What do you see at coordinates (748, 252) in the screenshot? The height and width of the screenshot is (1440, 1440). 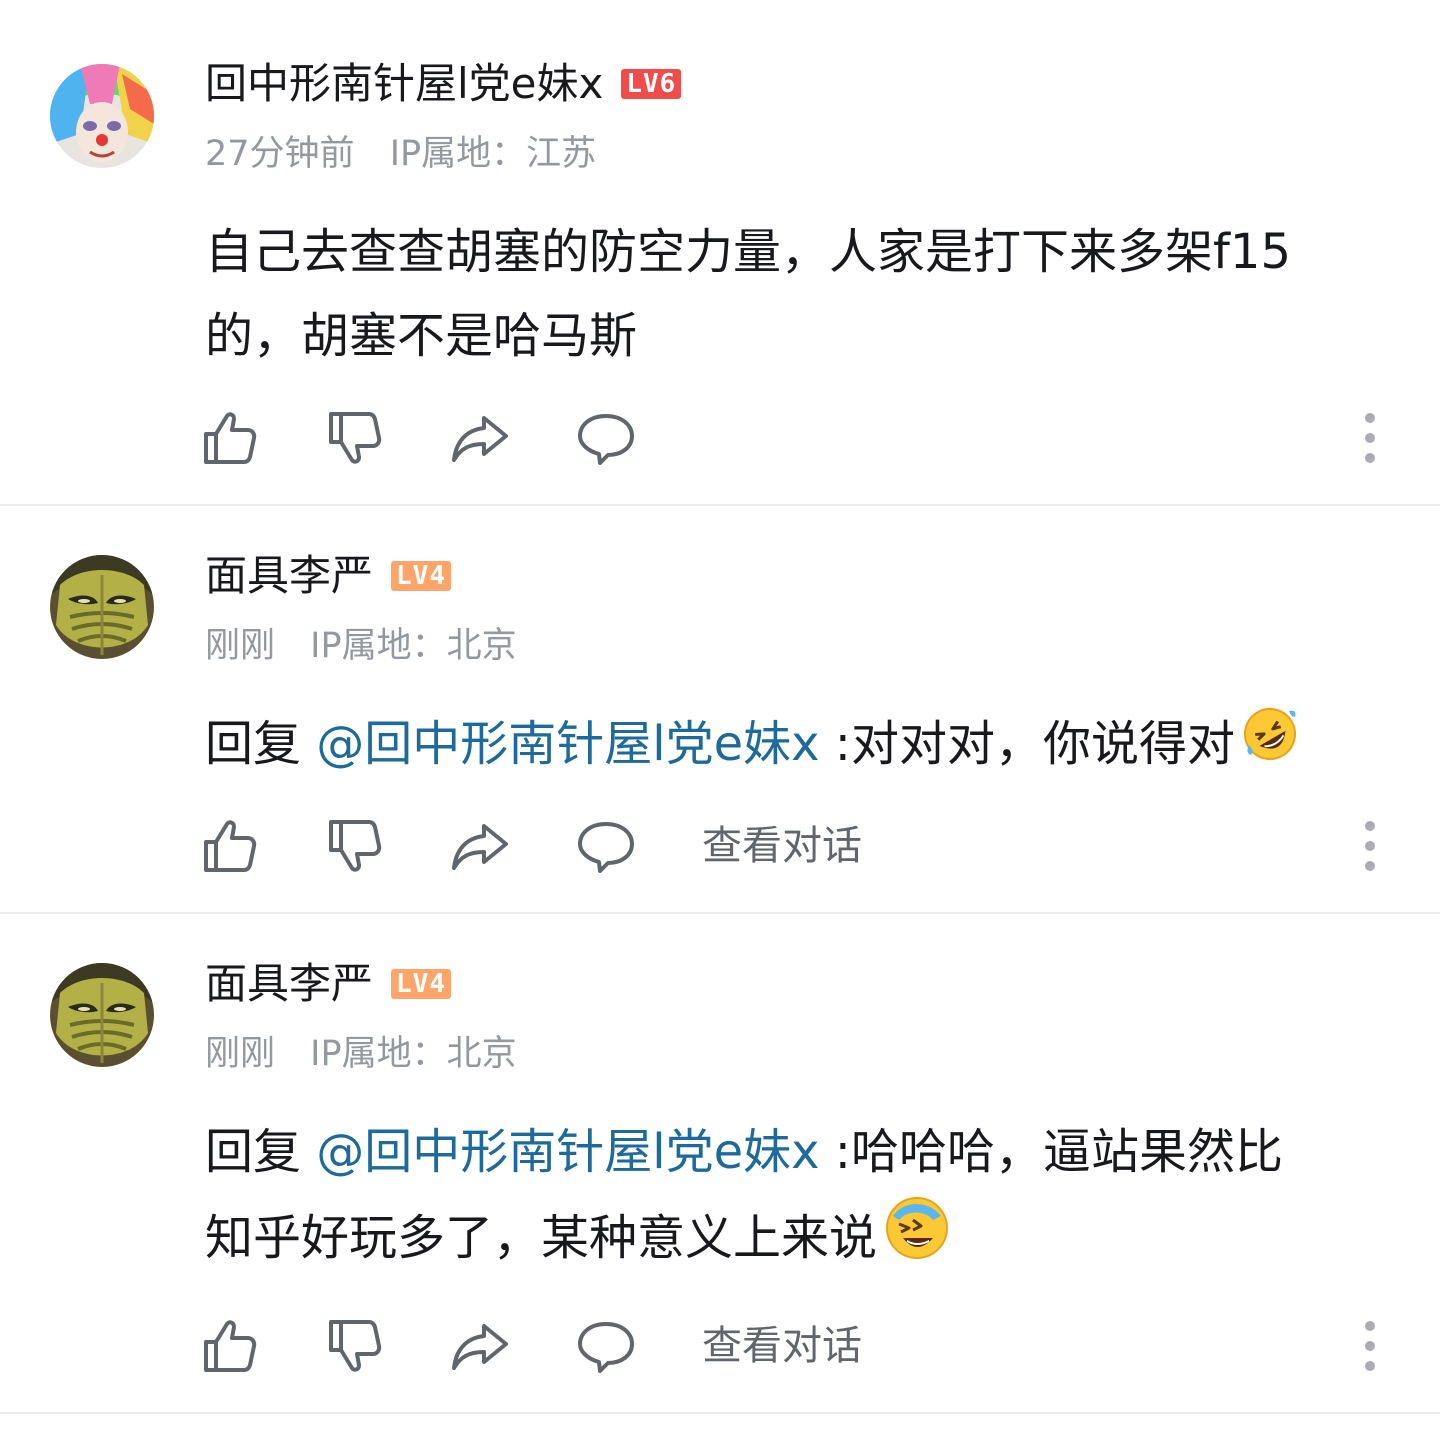 I see `content-line: 自己去查查胡塞的防空力量，人家是打下来多架f15` at bounding box center [748, 252].